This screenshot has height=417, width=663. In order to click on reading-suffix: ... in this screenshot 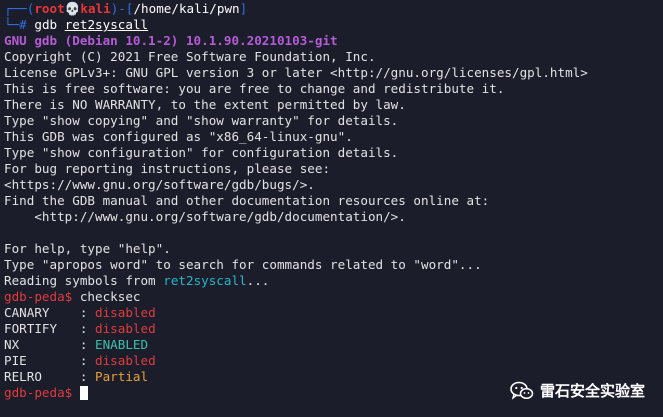, I will do `click(258, 280)`.